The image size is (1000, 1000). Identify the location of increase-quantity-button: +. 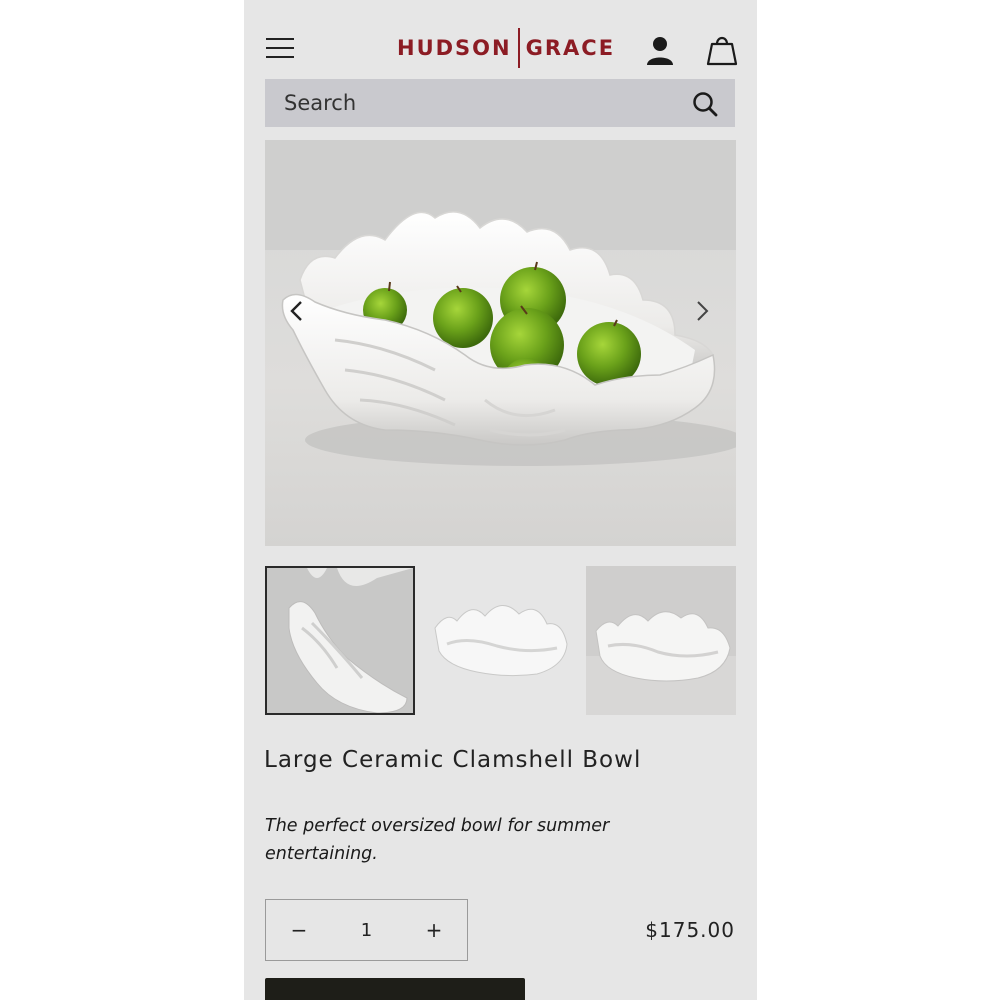
(434, 930).